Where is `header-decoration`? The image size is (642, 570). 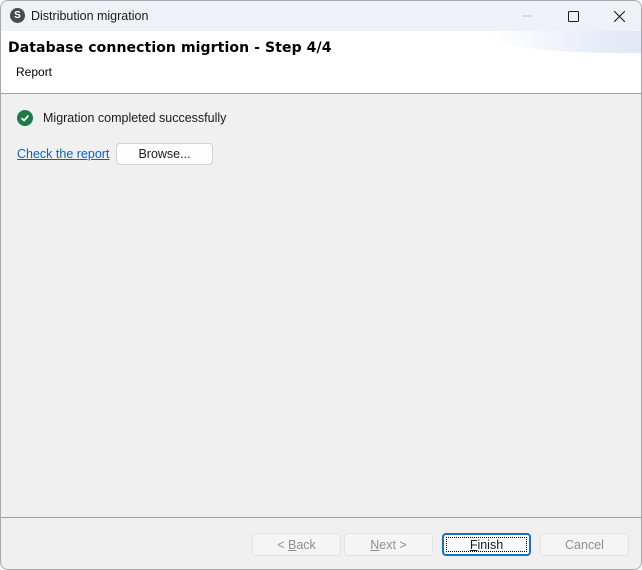
header-decoration is located at coordinates (566, 42).